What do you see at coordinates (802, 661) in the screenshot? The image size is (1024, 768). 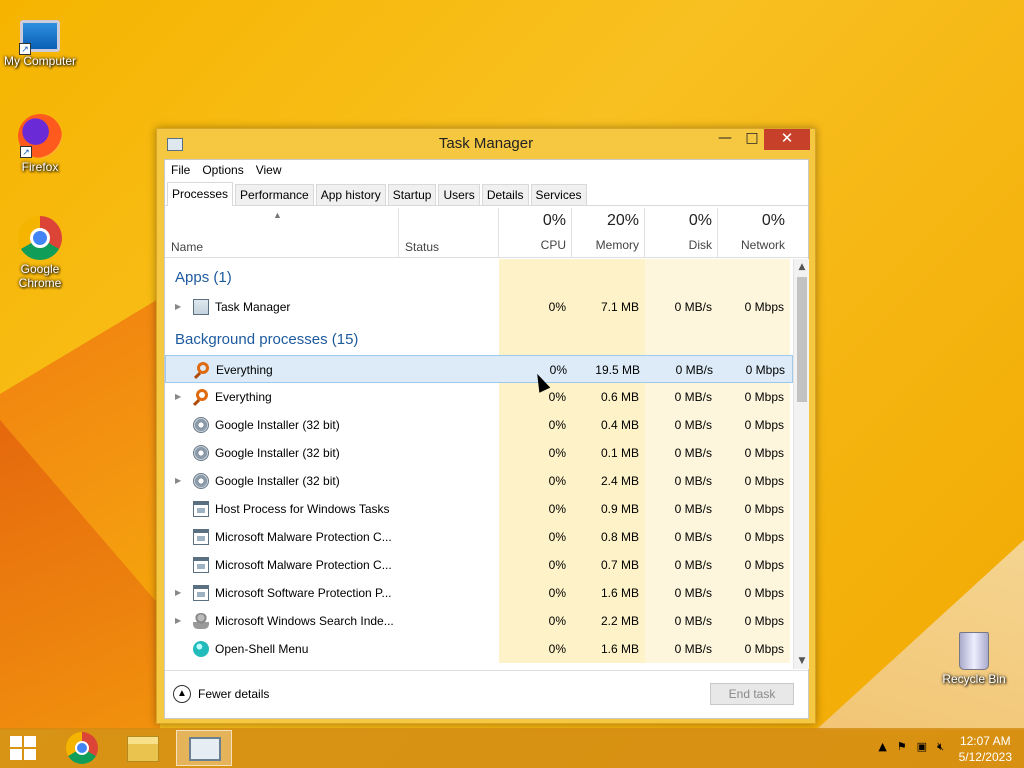 I see `scroll-down-icon: ▼` at bounding box center [802, 661].